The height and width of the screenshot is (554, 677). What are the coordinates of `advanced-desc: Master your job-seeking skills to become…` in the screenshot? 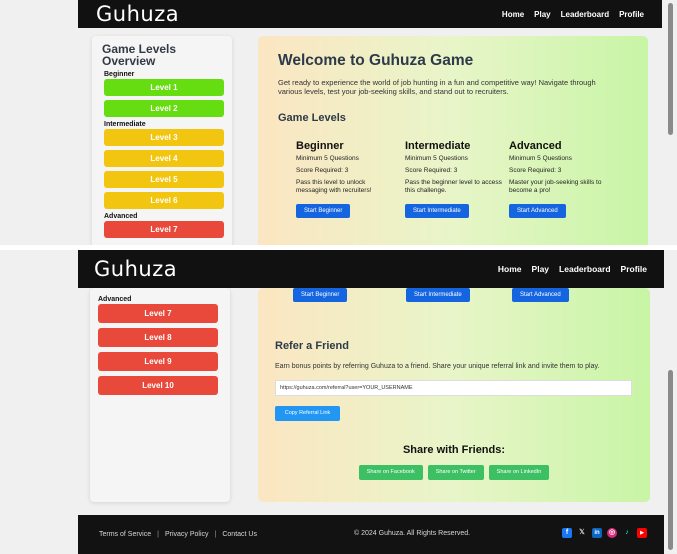 It's located at (555, 186).